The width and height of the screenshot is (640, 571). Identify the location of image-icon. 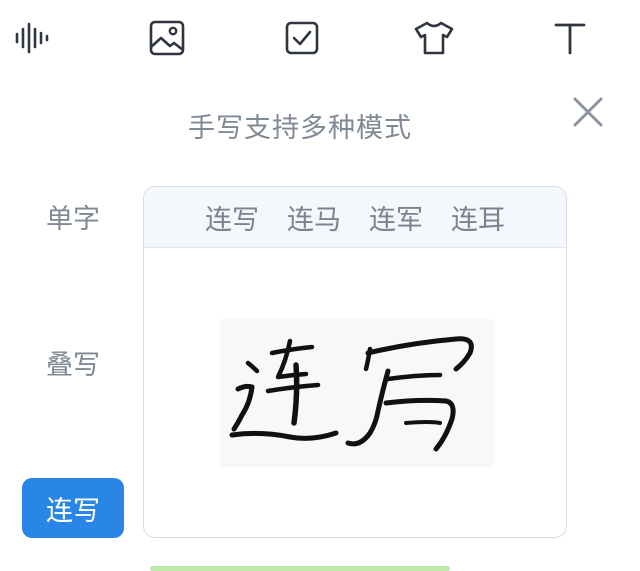
(167, 38).